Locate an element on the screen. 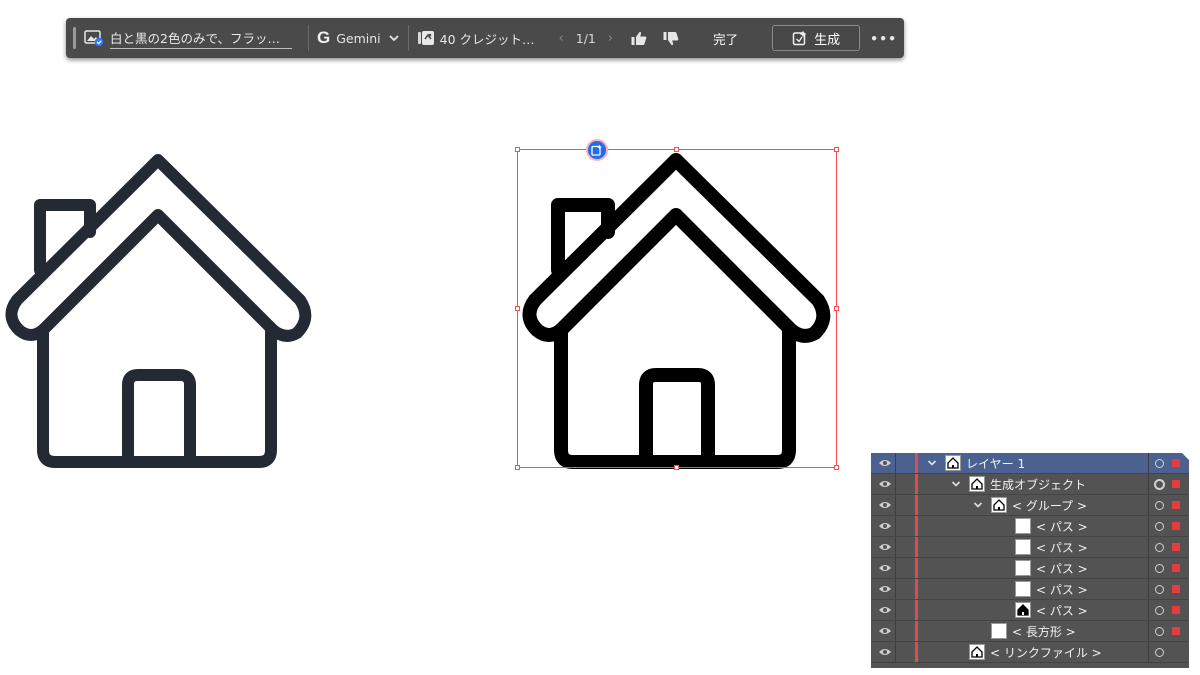 Image resolution: width=1200 pixels, height=675 pixels. generative-object-badge is located at coordinates (597, 150).